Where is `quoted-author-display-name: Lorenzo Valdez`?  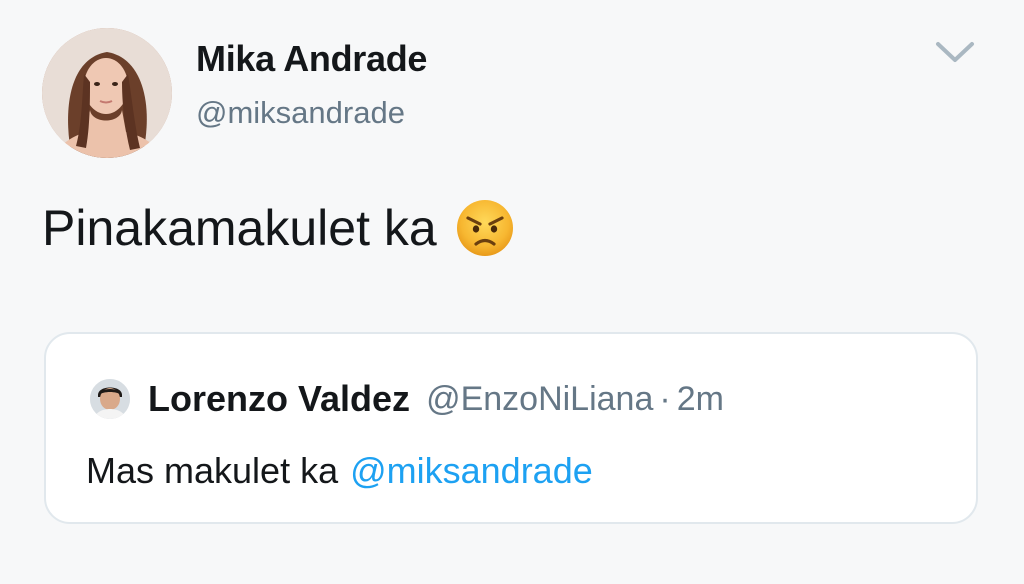
quoted-author-display-name: Lorenzo Valdez is located at coordinates (279, 399).